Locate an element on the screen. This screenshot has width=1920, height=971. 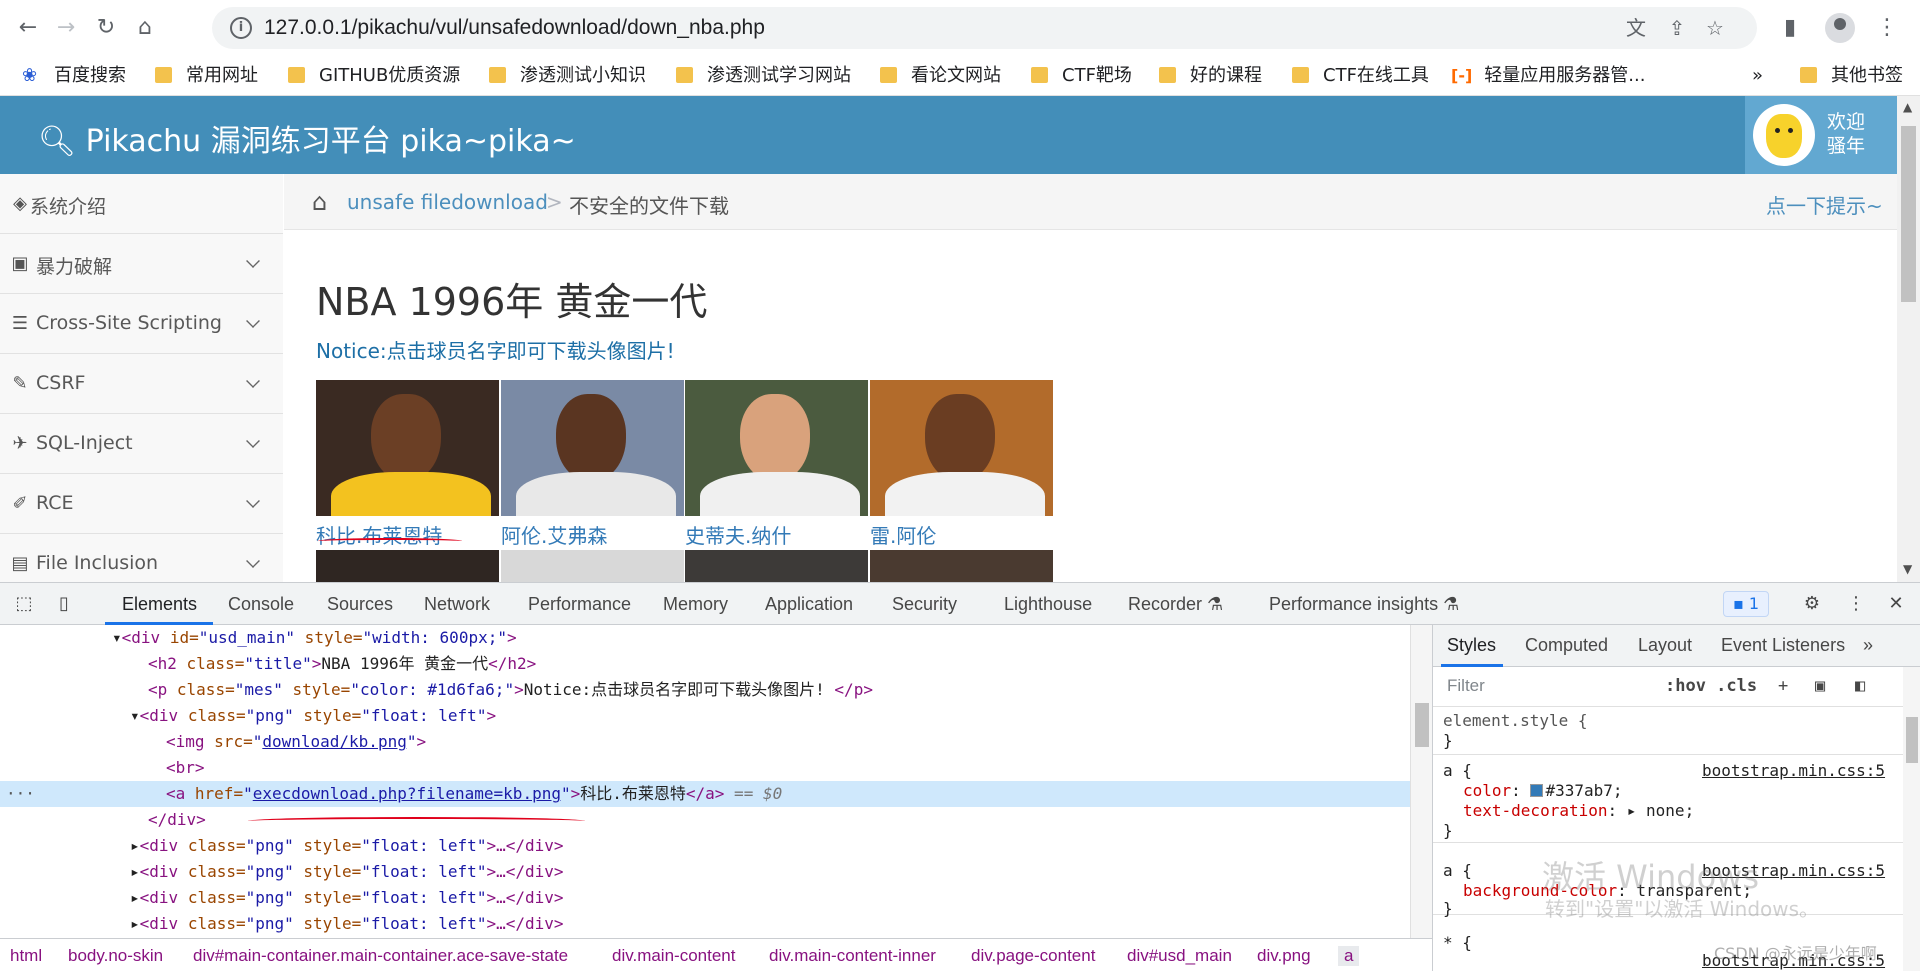
player-download-link: 史蒂夫.纳什 is located at coordinates (738, 534).